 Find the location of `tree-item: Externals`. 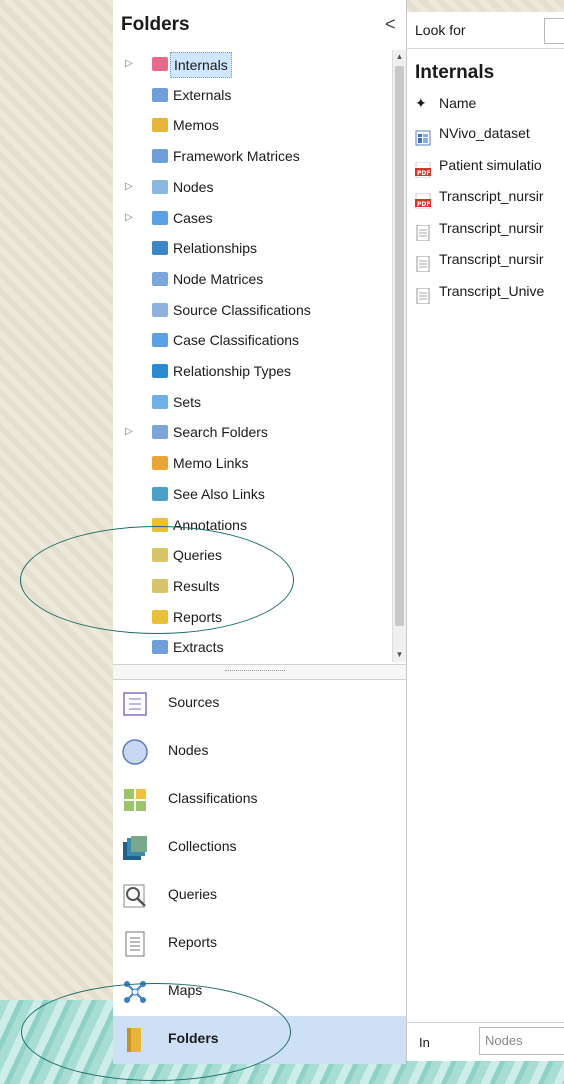

tree-item: Externals is located at coordinates (251, 95).